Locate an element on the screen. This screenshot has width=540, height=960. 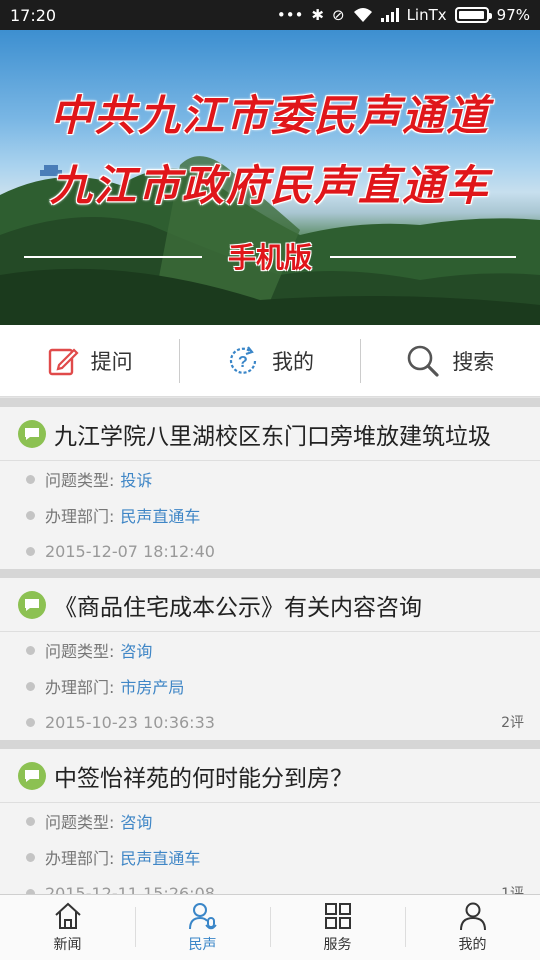
search-label: 搜索 is located at coordinates (473, 361).